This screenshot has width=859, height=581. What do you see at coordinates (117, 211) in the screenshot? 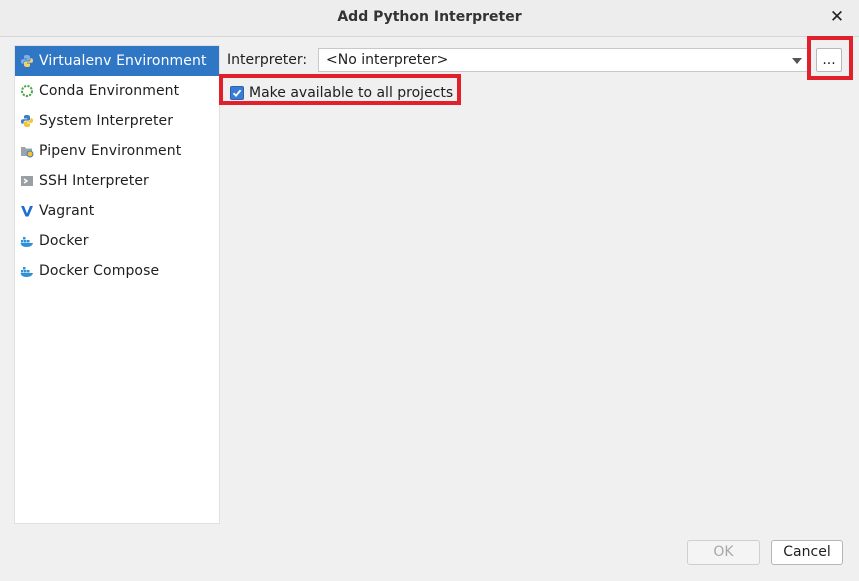
I see `sidebar-item-vagrant: Vagrant` at bounding box center [117, 211].